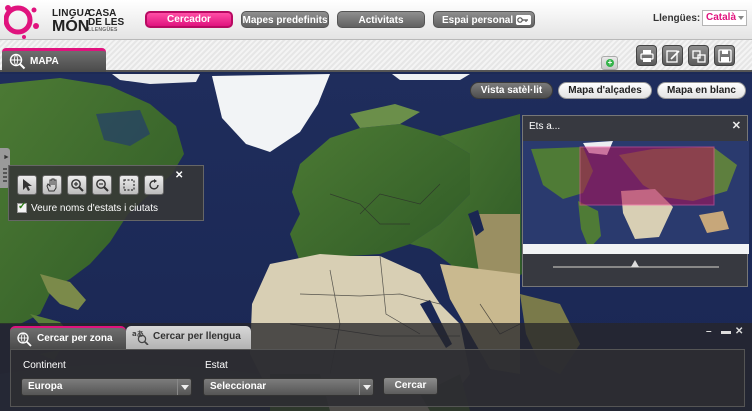 The width and height of the screenshot is (752, 411). I want to click on show-names-label: Veure noms d'estats i ciutats, so click(94, 208).